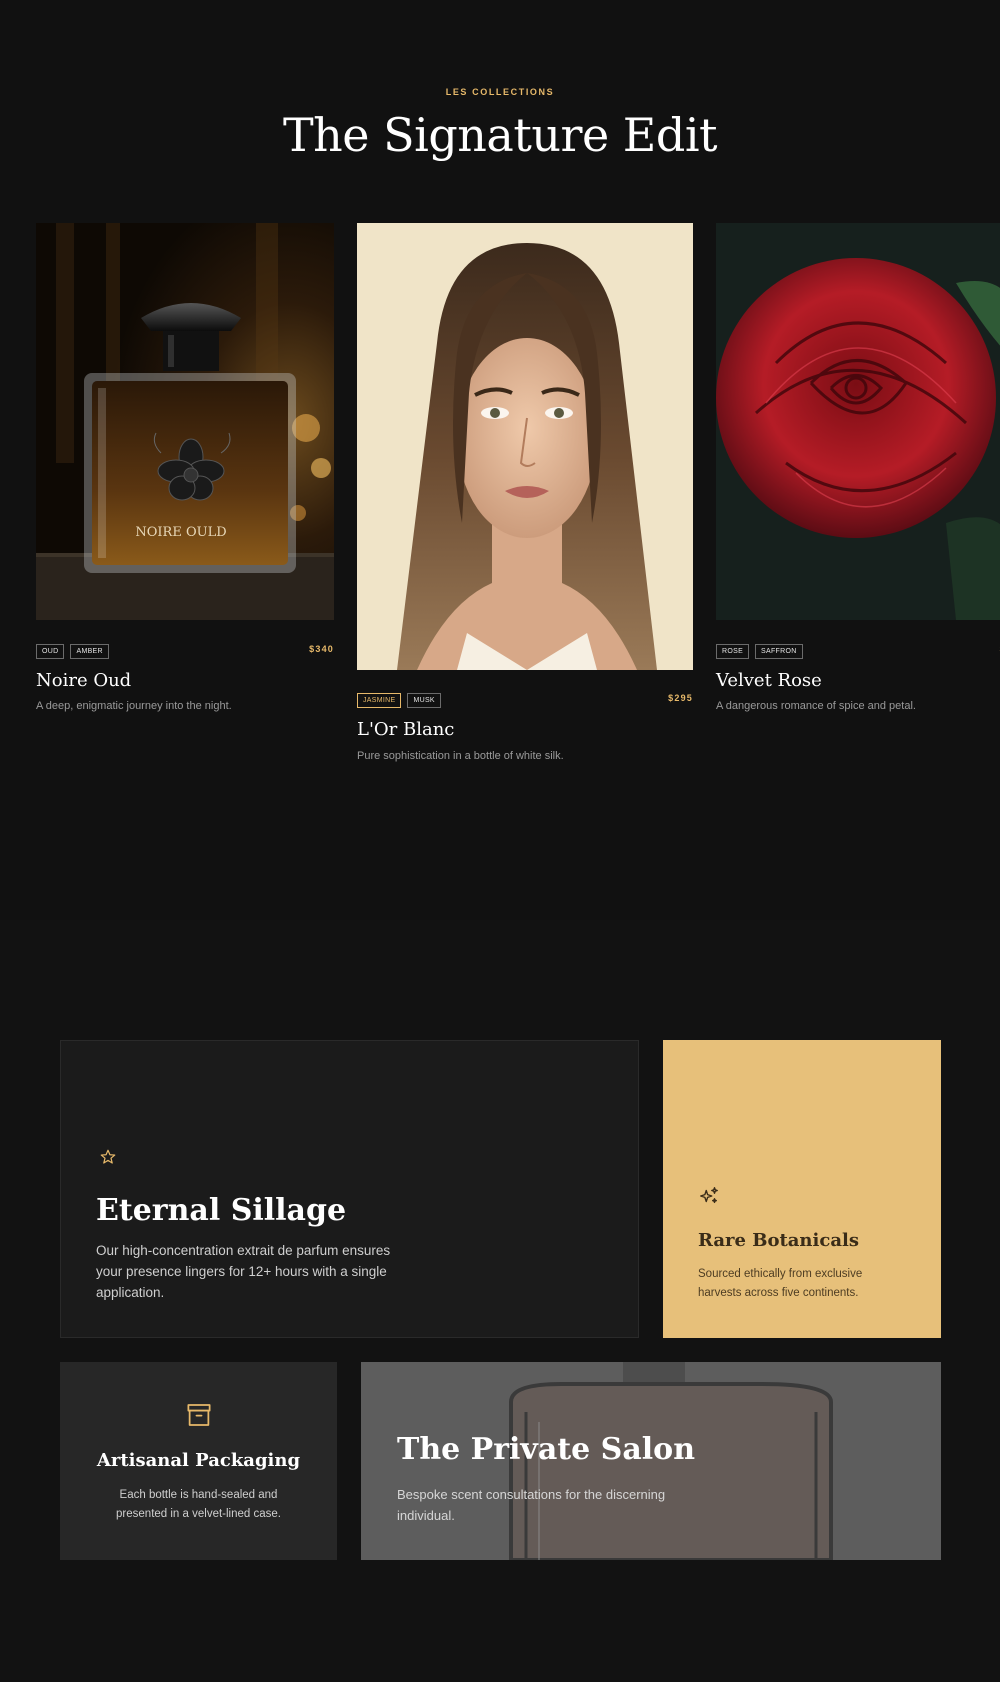  What do you see at coordinates (221, 1210) in the screenshot?
I see `feature-title: Eternal Sillage` at bounding box center [221, 1210].